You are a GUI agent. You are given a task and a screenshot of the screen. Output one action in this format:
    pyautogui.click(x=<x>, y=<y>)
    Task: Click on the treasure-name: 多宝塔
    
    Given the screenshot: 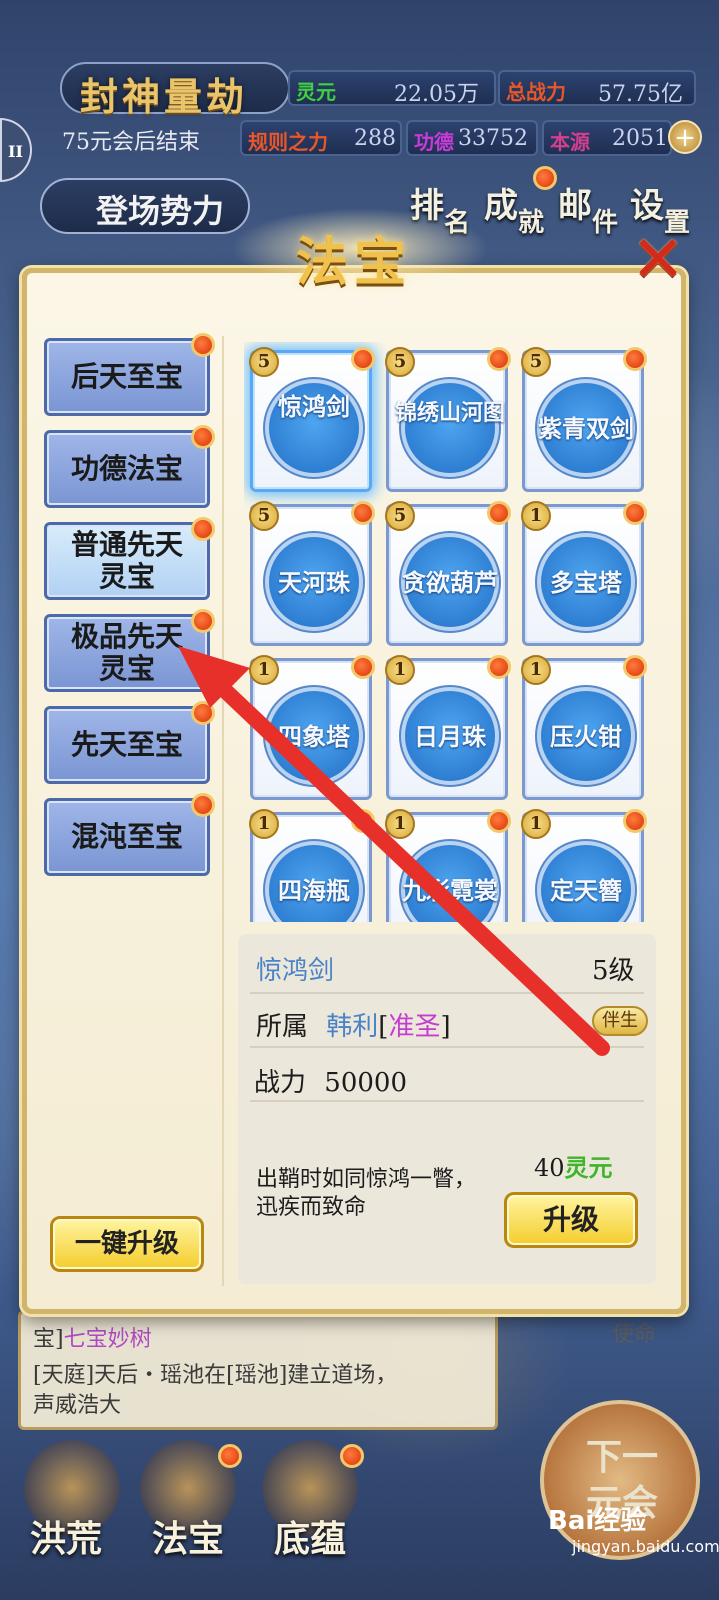 What is the action you would take?
    pyautogui.click(x=586, y=582)
    